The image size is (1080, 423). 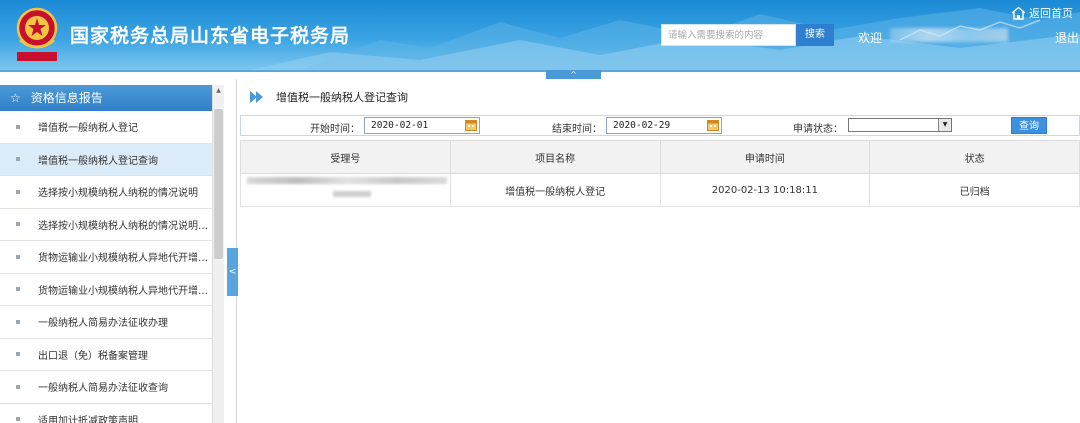 I want to click on start-date-input: 2020-02-01, so click(x=422, y=125).